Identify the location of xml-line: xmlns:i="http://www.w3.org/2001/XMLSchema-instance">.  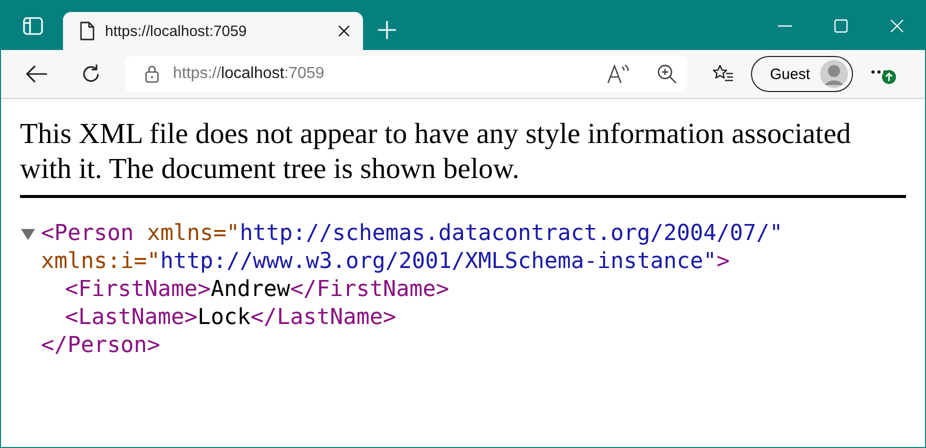
(385, 262).